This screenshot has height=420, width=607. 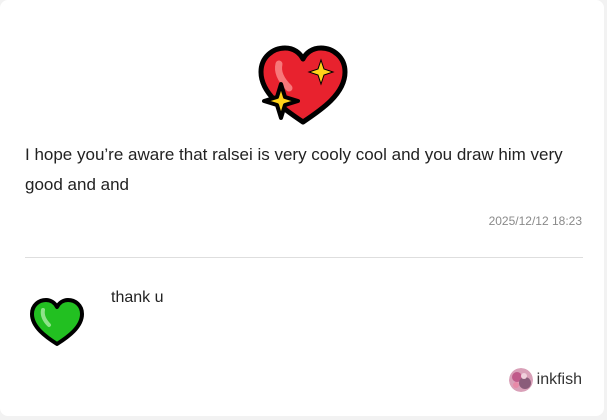 I want to click on timestamp: 2025/12/12 18:23, so click(x=535, y=221).